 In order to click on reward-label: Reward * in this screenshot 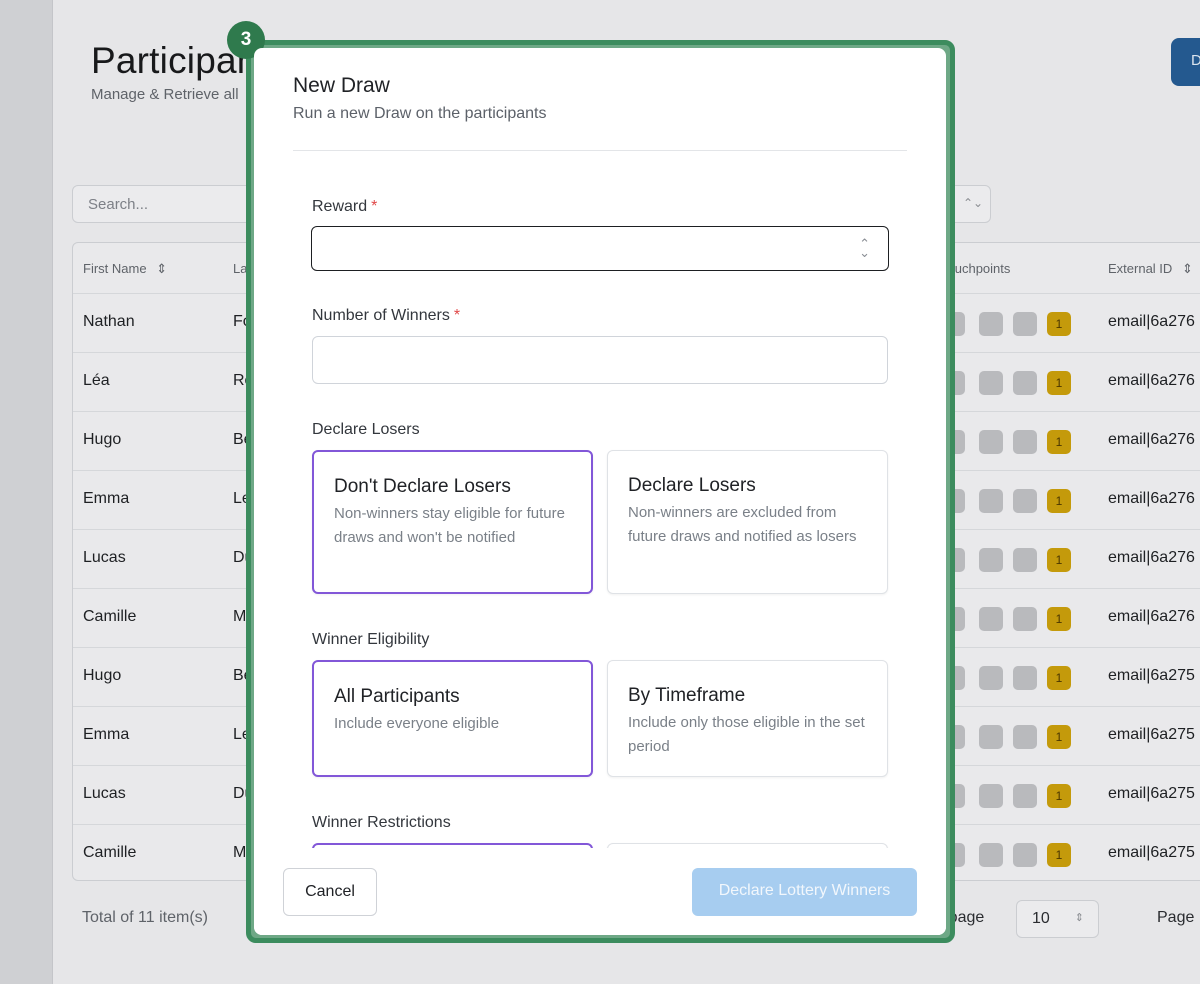, I will do `click(345, 206)`.